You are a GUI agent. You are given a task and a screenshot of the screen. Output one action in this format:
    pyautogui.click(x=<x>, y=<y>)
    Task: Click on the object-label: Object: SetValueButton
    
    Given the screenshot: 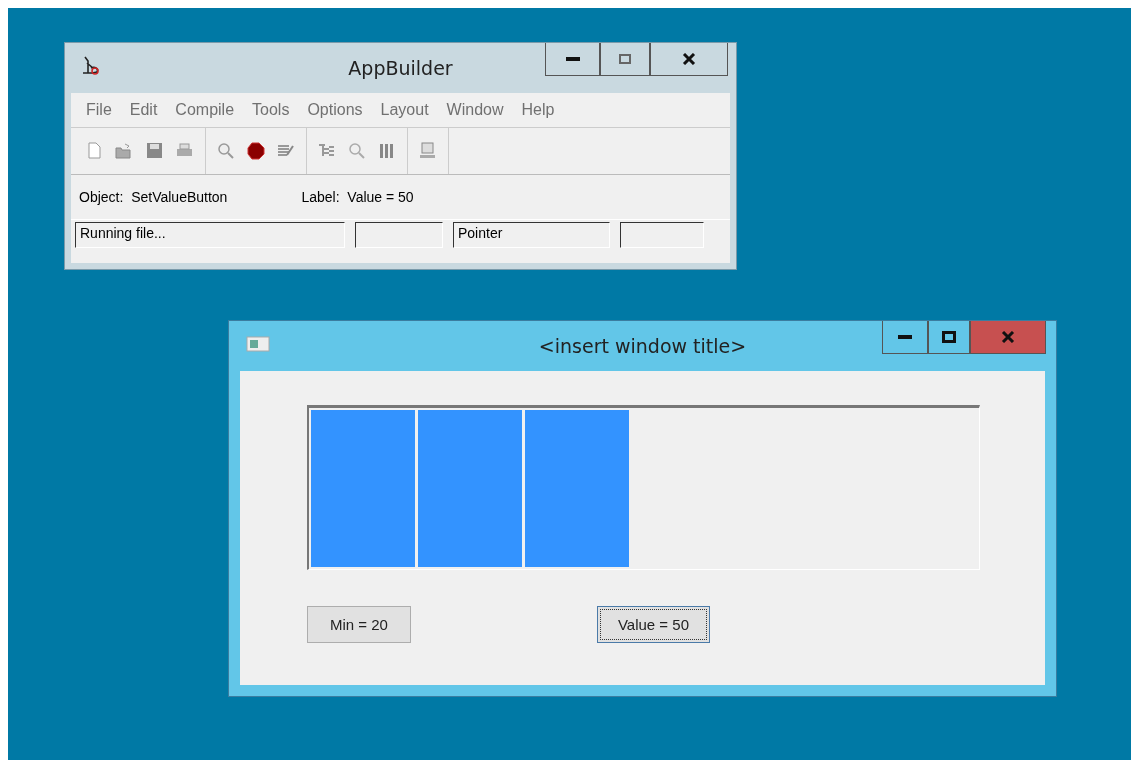 What is the action you would take?
    pyautogui.click(x=153, y=197)
    